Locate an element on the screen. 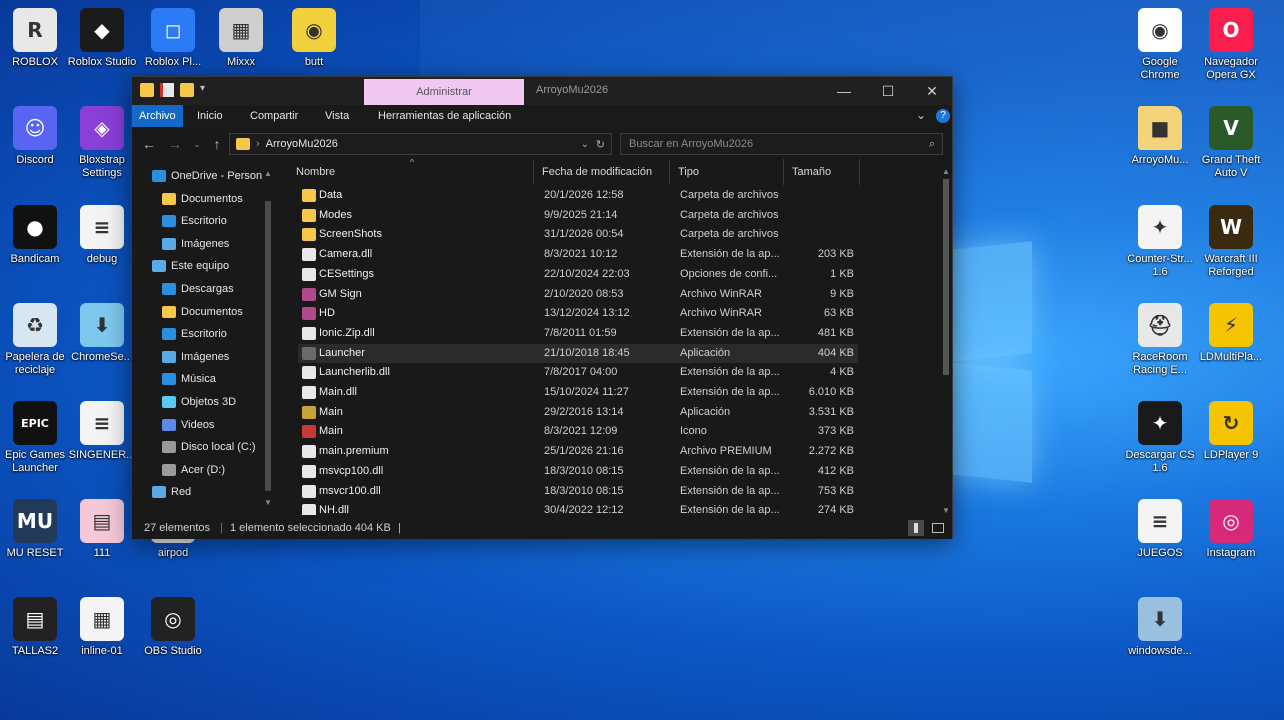 The image size is (1284, 720). file-row: Launcher 21/10/2018 18:45 Aplicación 404 KB is located at coordinates (578, 353).